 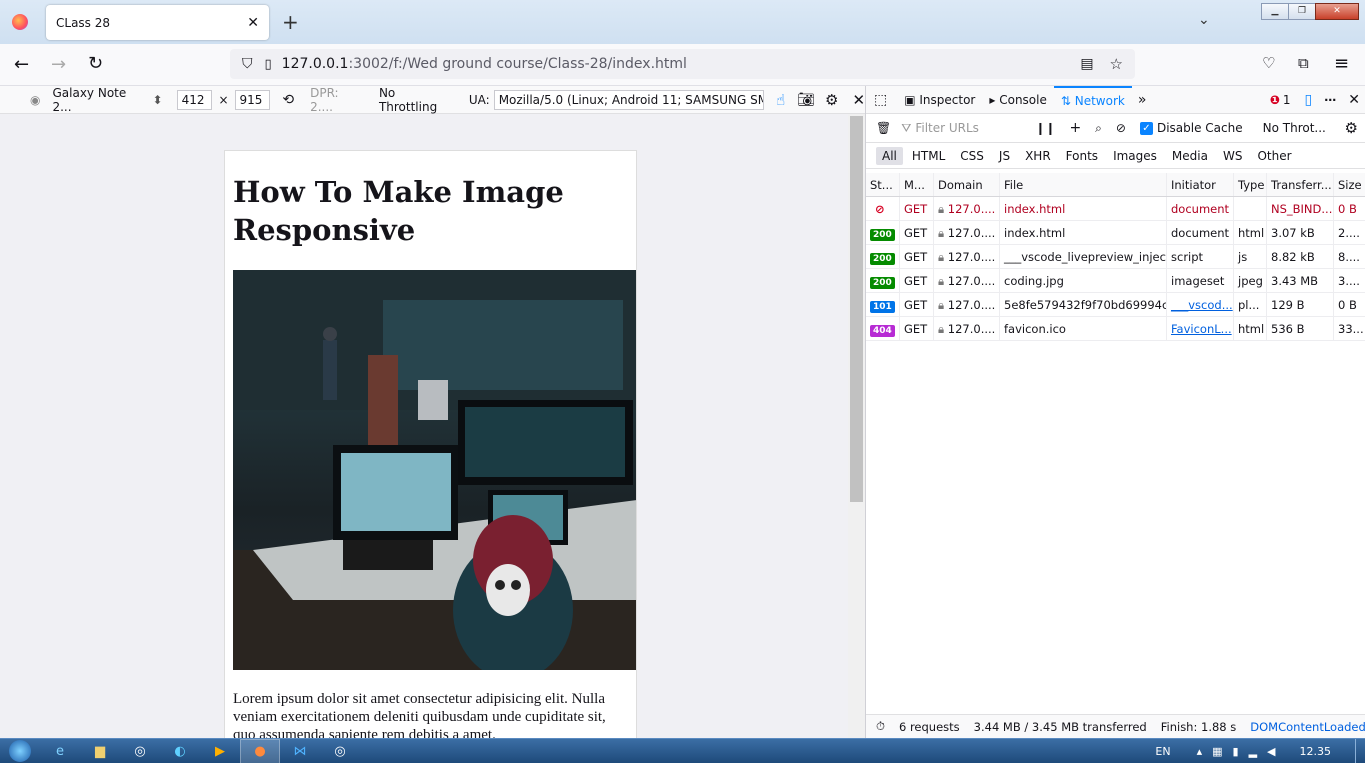 What do you see at coordinates (831, 100) in the screenshot?
I see `settings-icon: ⚙` at bounding box center [831, 100].